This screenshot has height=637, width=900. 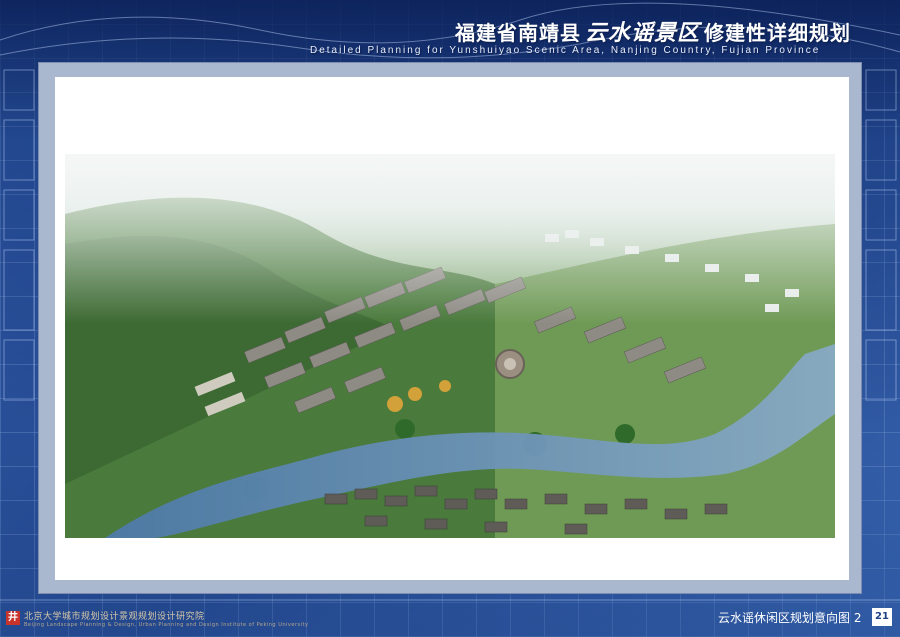 I want to click on figure-caption: 云水谣休闲区规划意向图 2, so click(x=790, y=618).